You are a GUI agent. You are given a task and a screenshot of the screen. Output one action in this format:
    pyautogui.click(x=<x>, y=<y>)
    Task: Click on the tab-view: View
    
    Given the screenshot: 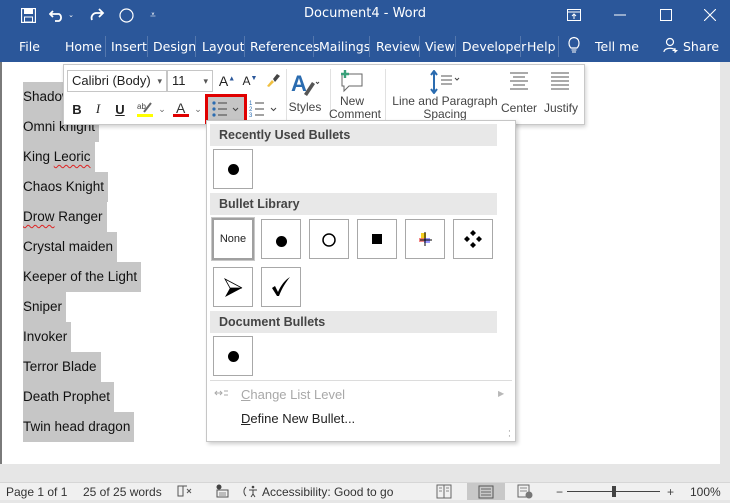 What is the action you would take?
    pyautogui.click(x=440, y=47)
    